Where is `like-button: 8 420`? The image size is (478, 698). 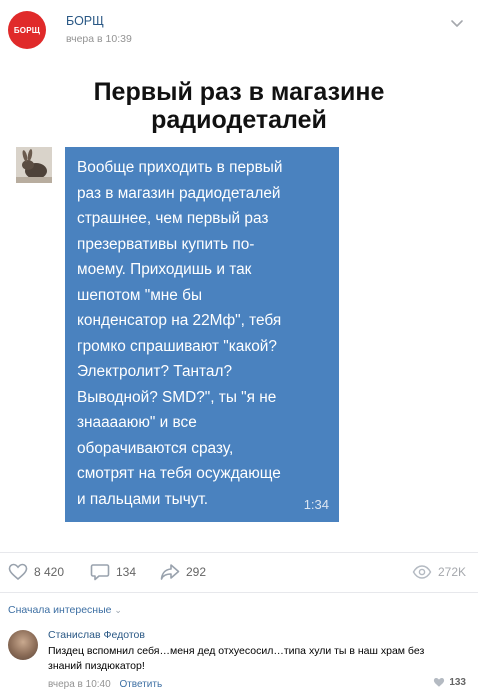 like-button: 8 420 is located at coordinates (36, 572).